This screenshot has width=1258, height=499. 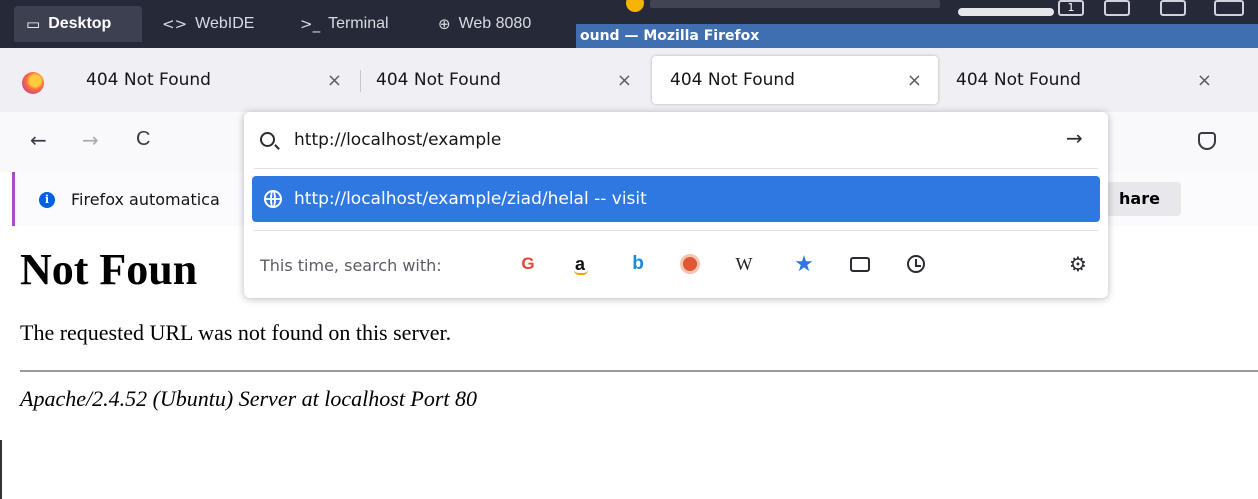 I want to click on go-arrow-icon: →, so click(x=1074, y=138).